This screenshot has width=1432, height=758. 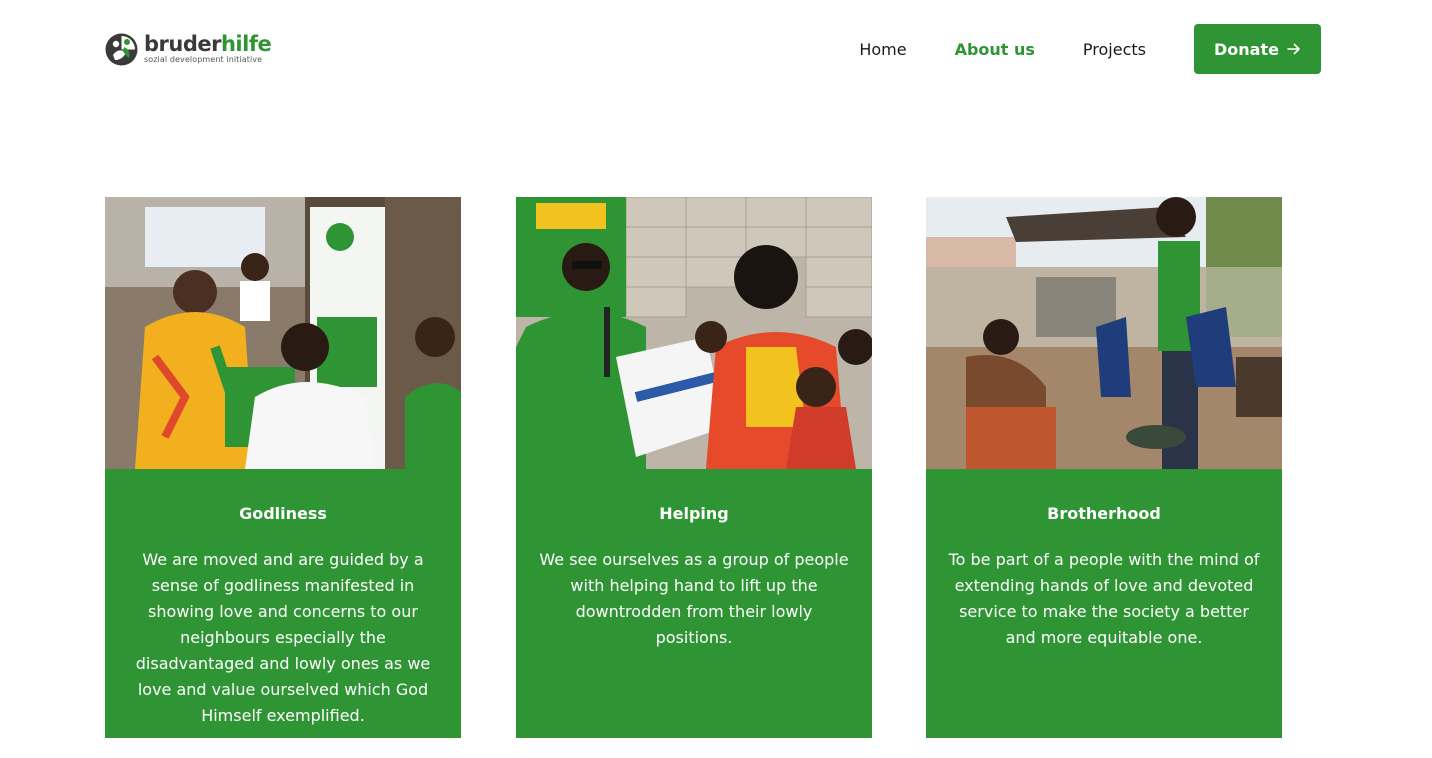 I want to click on brotherhood-photo, so click(x=1104, y=333).